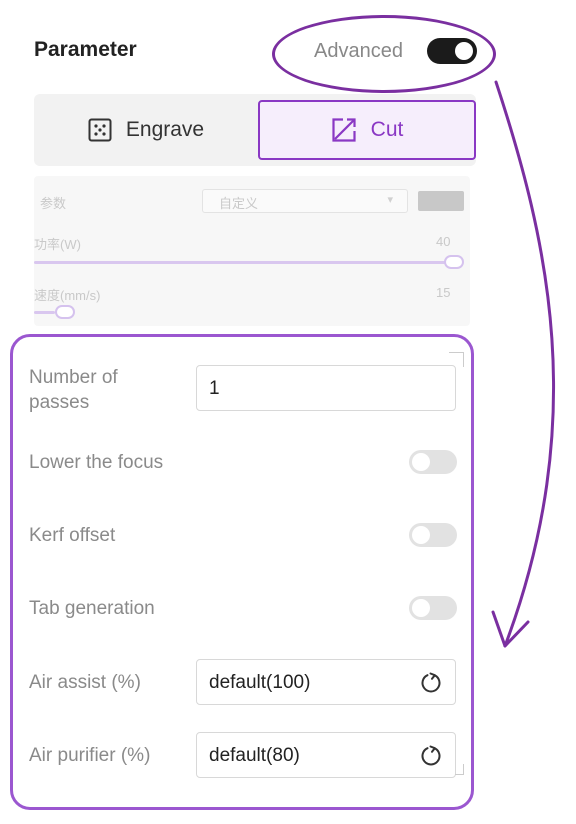 The height and width of the screenshot is (824, 576). Describe the element at coordinates (72, 535) in the screenshot. I see `kerf-offset-label: Kerf offset` at that location.